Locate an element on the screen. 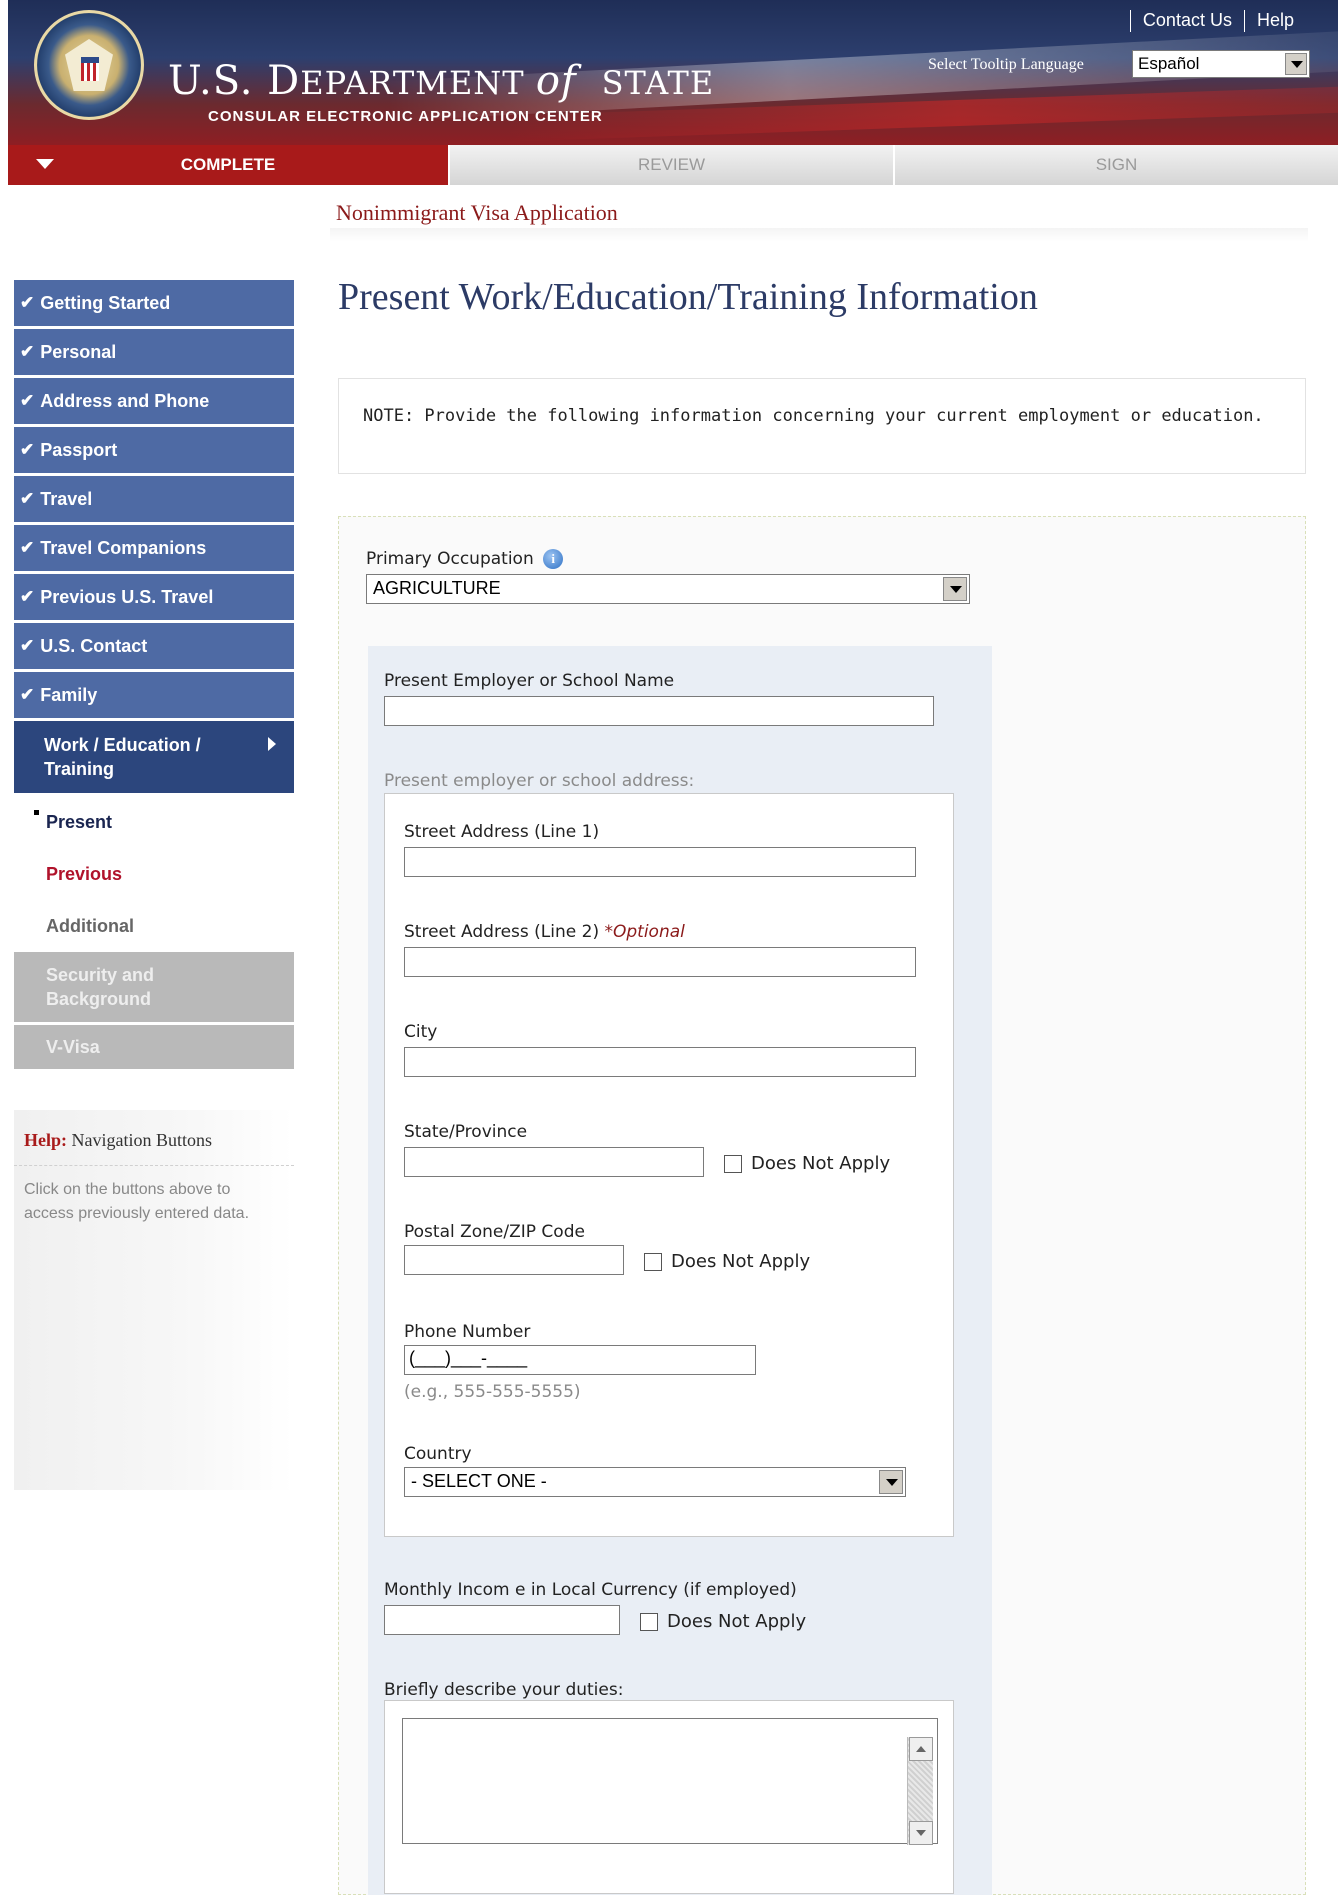 This screenshot has width=1338, height=1895. breadcrumb: Nonimmigrant Visa Application is located at coordinates (477, 212).